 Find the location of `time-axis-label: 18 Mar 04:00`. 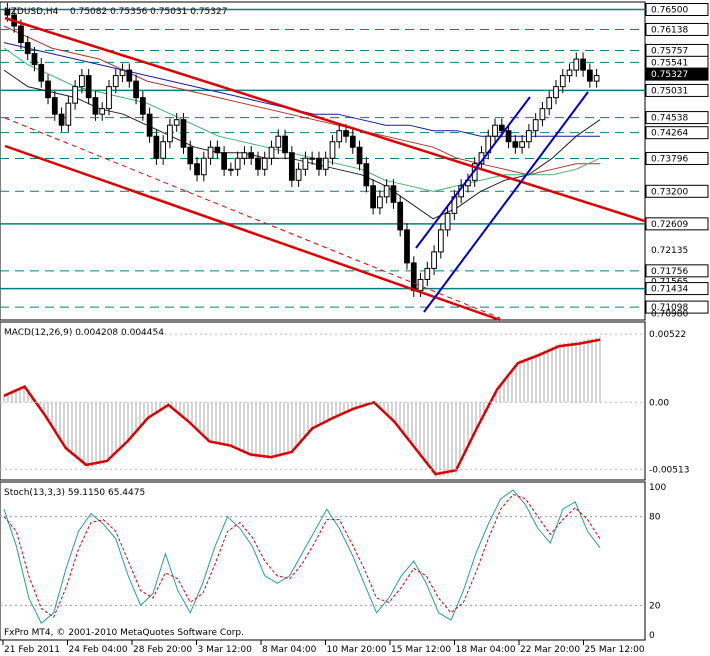

time-axis-label: 18 Mar 04:00 is located at coordinates (486, 650).